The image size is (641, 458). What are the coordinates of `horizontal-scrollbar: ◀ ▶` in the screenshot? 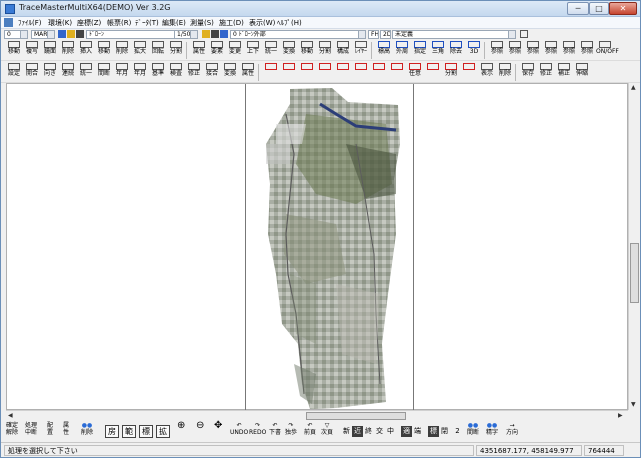 It's located at (317, 415).